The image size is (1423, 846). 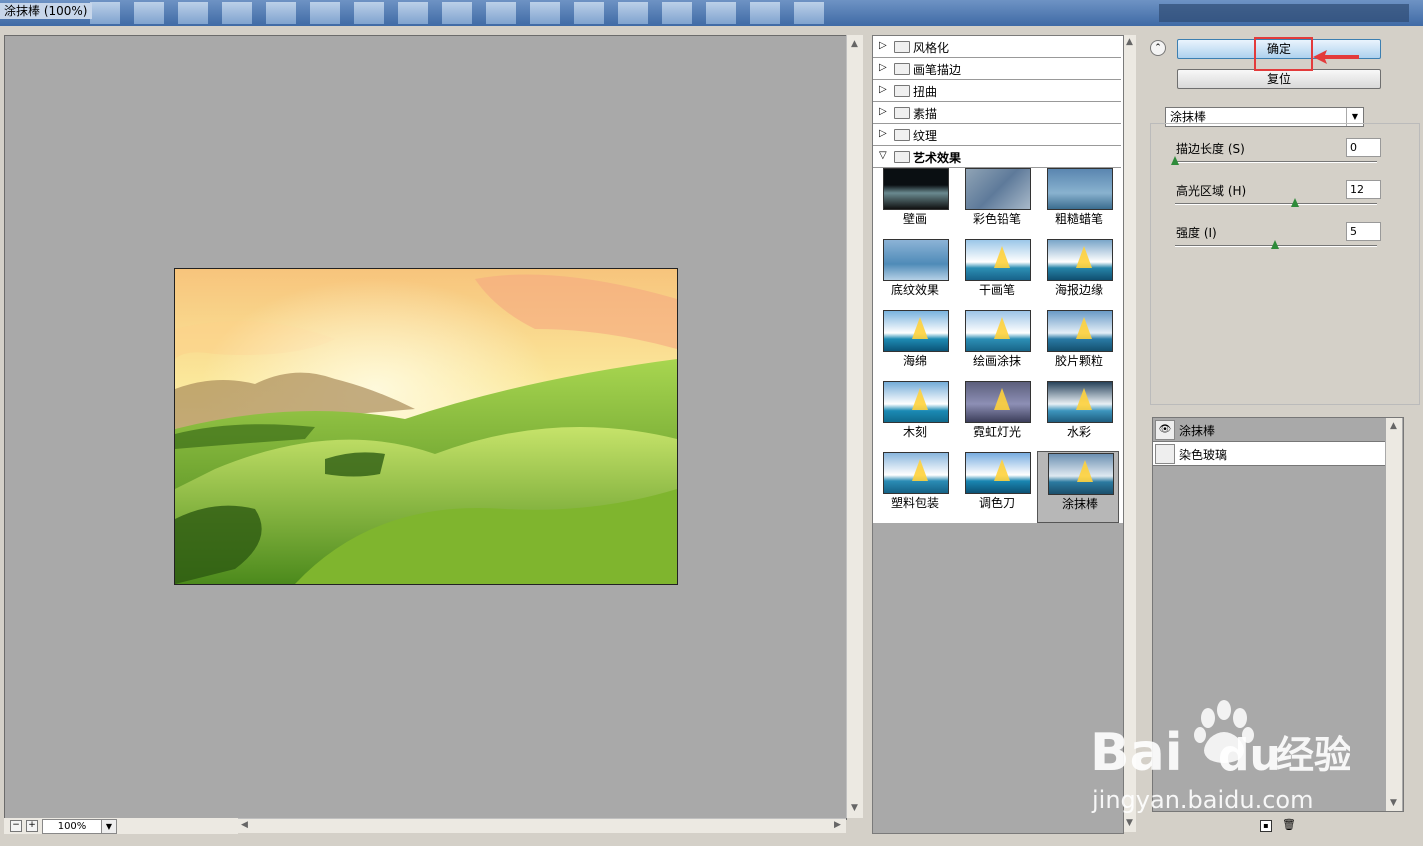 I want to click on filter-thumbnail-label: 调色刀, so click(x=996, y=503).